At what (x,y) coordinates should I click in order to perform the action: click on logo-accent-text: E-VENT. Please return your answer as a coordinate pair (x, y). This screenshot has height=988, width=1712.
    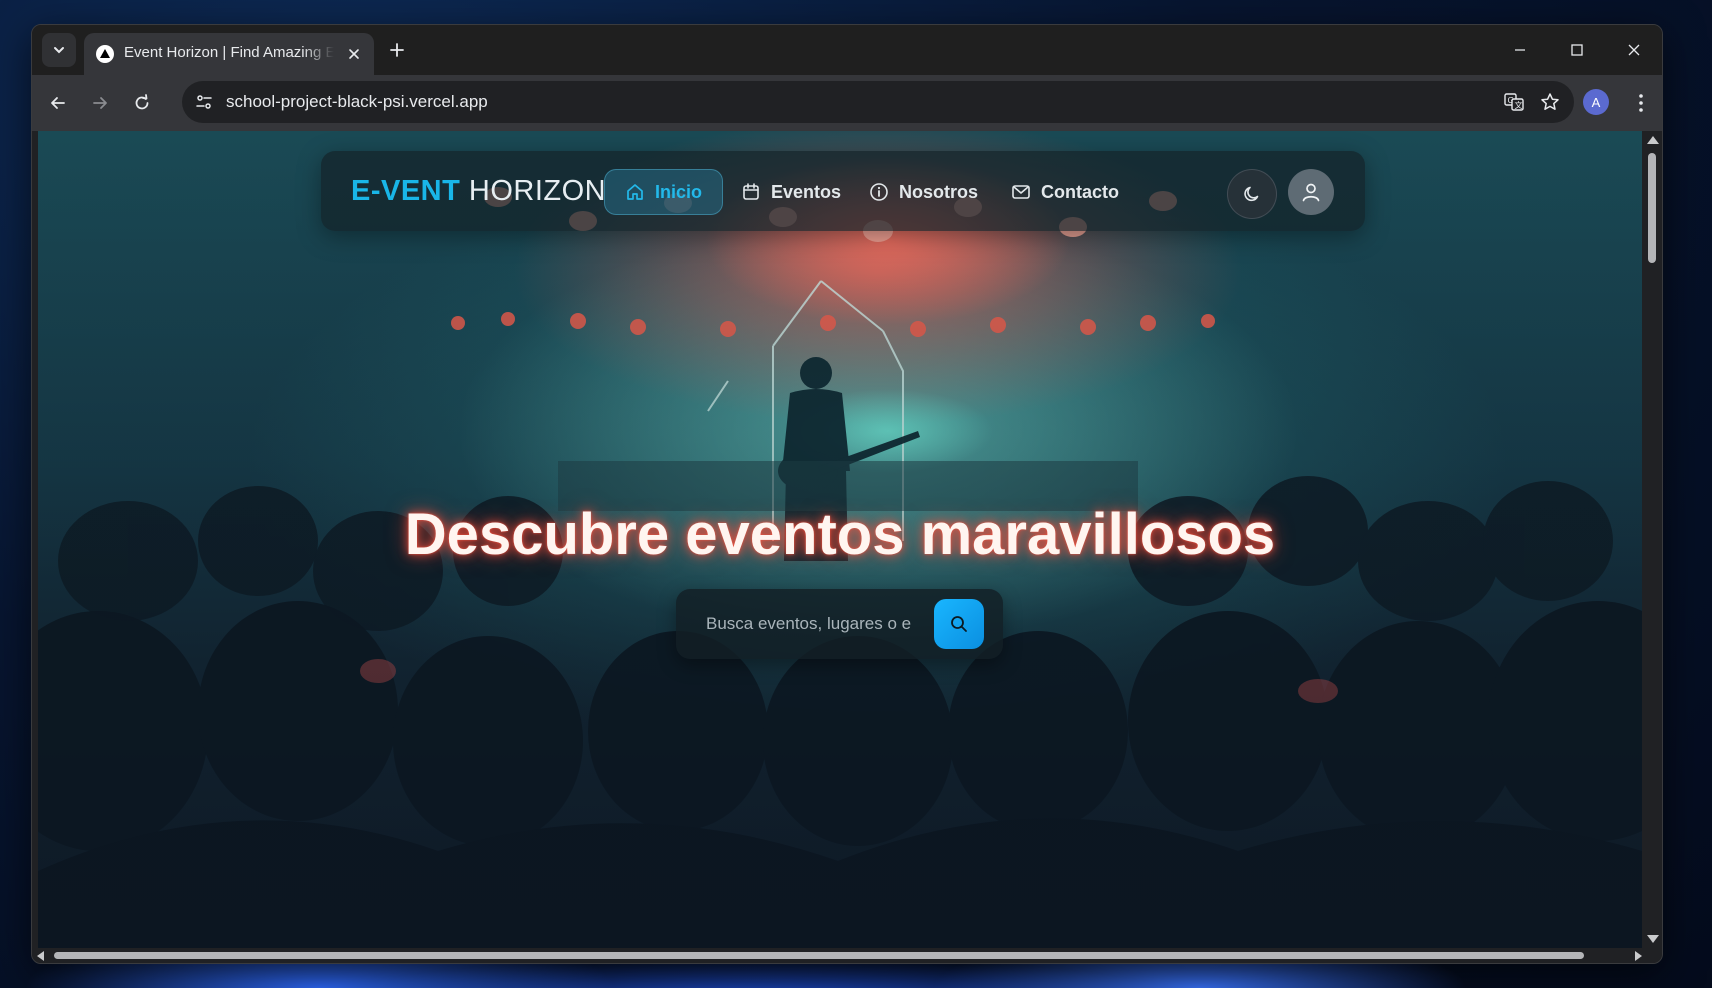
    Looking at the image, I should click on (406, 191).